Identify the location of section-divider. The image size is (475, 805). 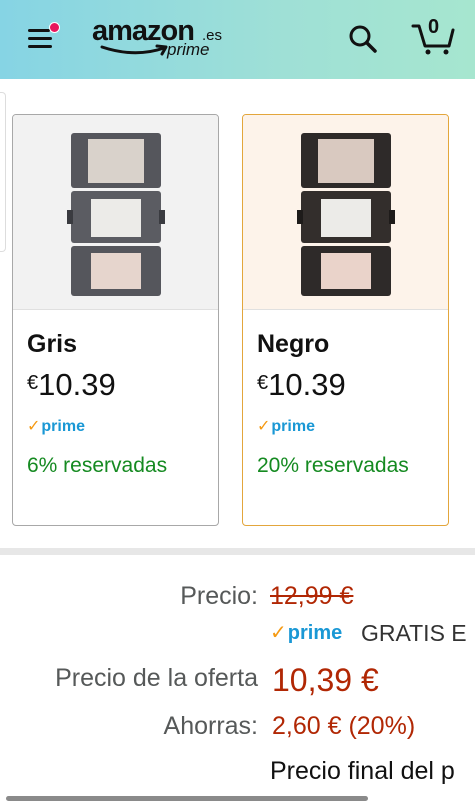
(237, 551).